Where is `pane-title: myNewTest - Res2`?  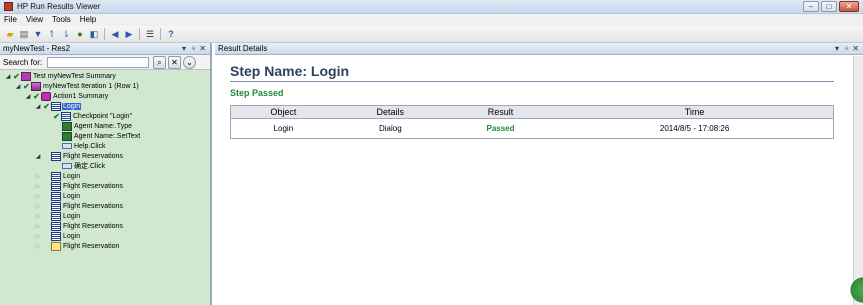 pane-title: myNewTest - Res2 is located at coordinates (37, 48).